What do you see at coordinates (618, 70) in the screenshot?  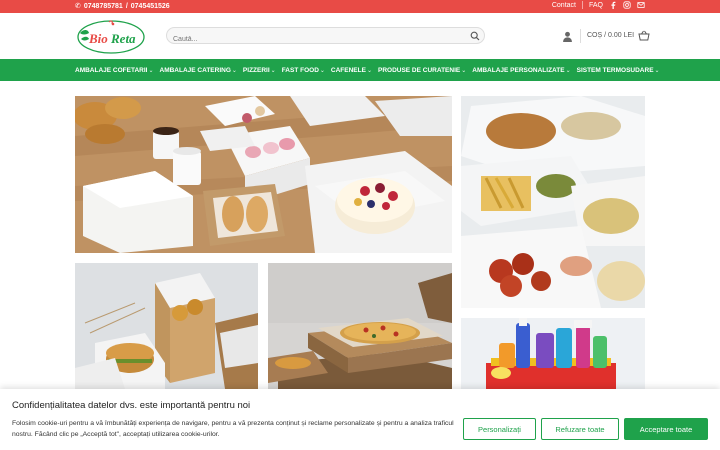 I see `nav-item-sistem-termosudare: Sistem Termosudare ⌄` at bounding box center [618, 70].